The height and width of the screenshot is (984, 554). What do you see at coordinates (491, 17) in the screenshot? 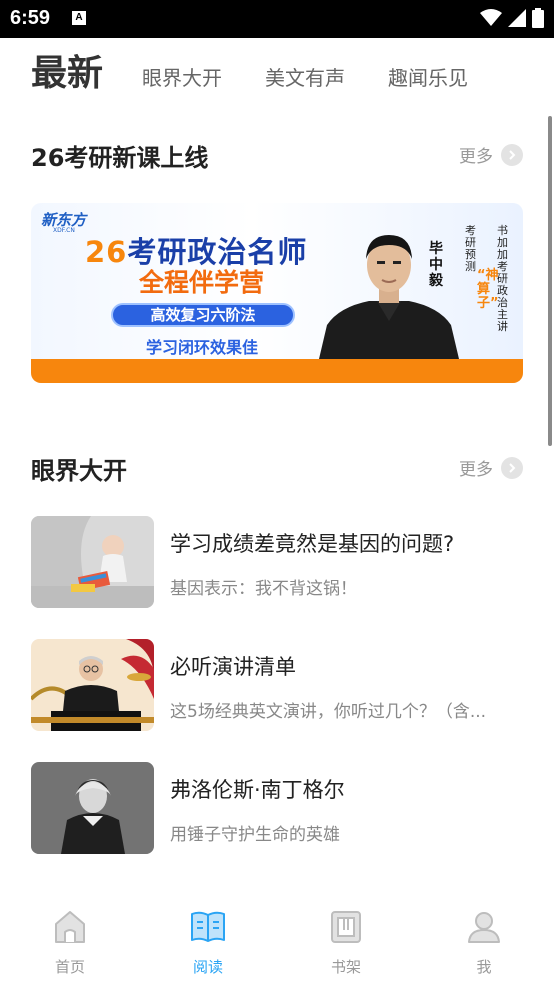
I see `wifi-icon` at bounding box center [491, 17].